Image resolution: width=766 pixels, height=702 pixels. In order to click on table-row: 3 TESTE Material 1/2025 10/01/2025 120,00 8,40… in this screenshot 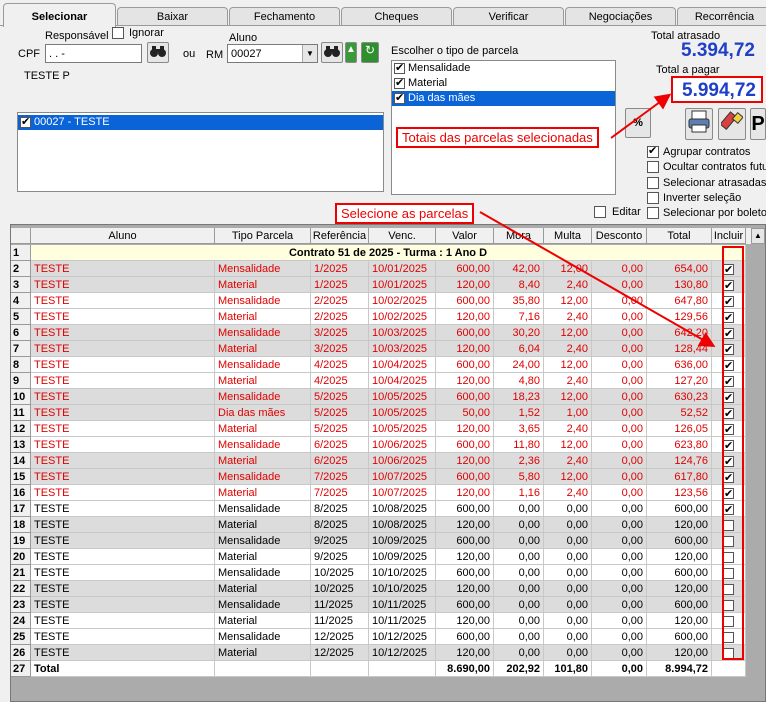, I will do `click(378, 285)`.